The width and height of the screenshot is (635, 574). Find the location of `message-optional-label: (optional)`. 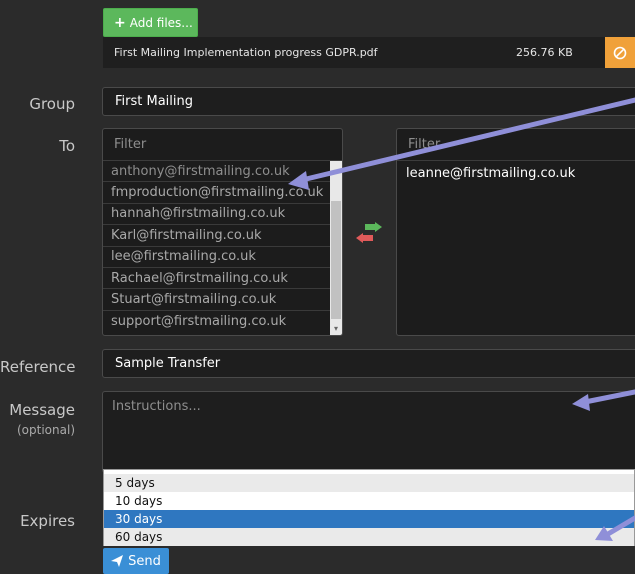

message-optional-label: (optional) is located at coordinates (46, 430).